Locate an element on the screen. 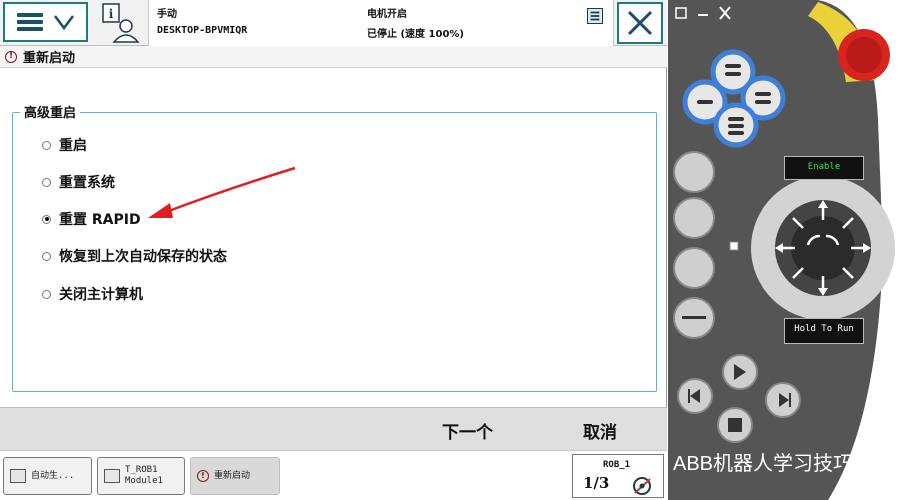 The width and height of the screenshot is (903, 500). next-button: 下一个 is located at coordinates (467, 430).